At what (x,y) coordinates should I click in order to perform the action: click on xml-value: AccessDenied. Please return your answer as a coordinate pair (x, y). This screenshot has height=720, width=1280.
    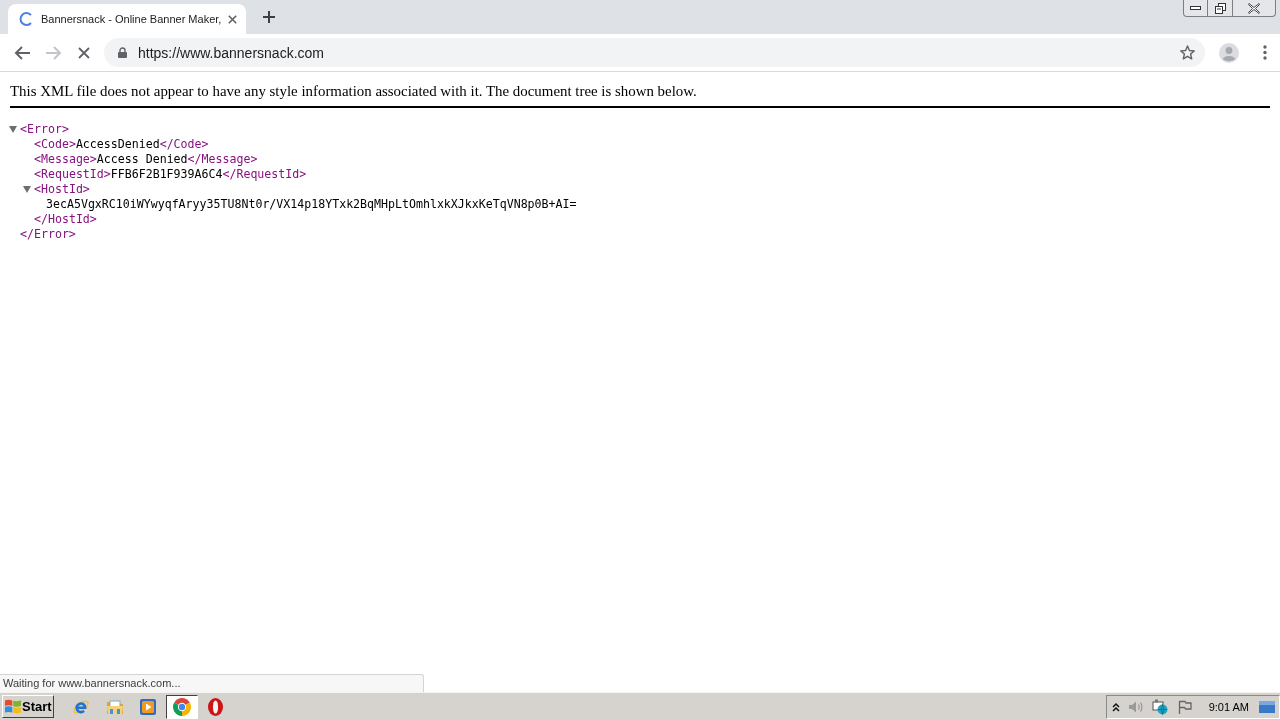
    Looking at the image, I should click on (117, 144).